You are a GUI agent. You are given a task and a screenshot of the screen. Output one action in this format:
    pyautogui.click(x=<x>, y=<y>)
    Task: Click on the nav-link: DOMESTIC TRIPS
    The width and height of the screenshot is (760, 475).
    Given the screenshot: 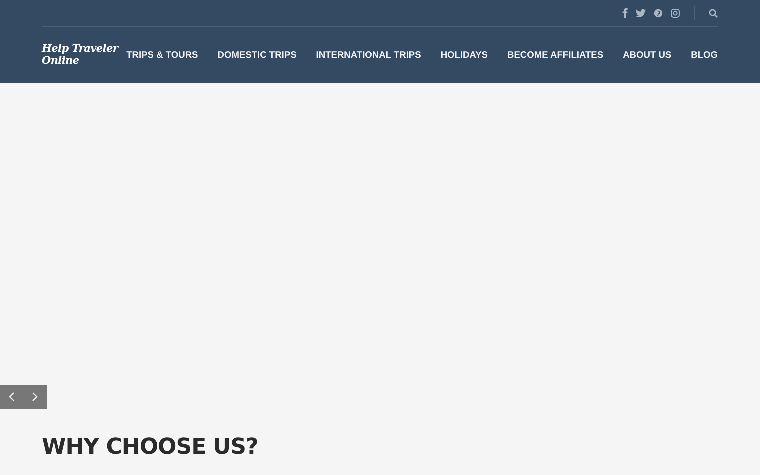 What is the action you would take?
    pyautogui.click(x=257, y=55)
    